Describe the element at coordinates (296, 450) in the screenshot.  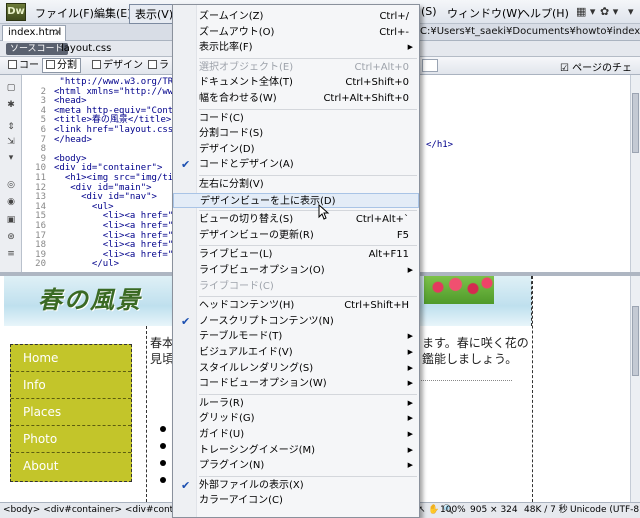
I see `view-menu-item: トレーシングイメージ(M) ▶` at that location.